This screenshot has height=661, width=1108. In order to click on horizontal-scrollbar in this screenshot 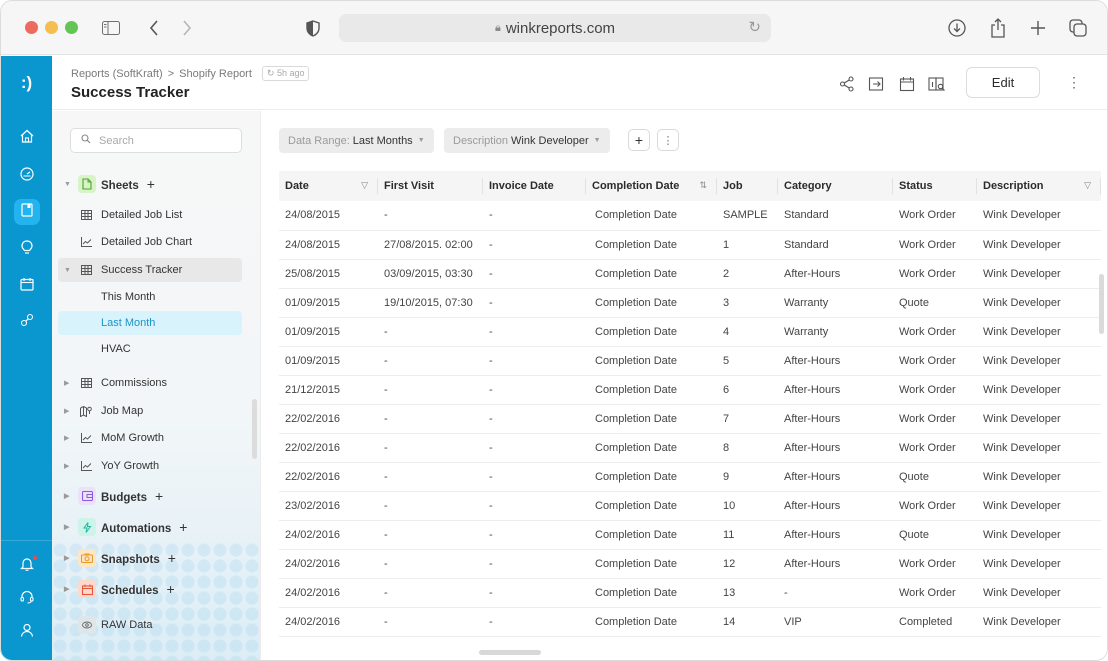, I will do `click(510, 652)`.